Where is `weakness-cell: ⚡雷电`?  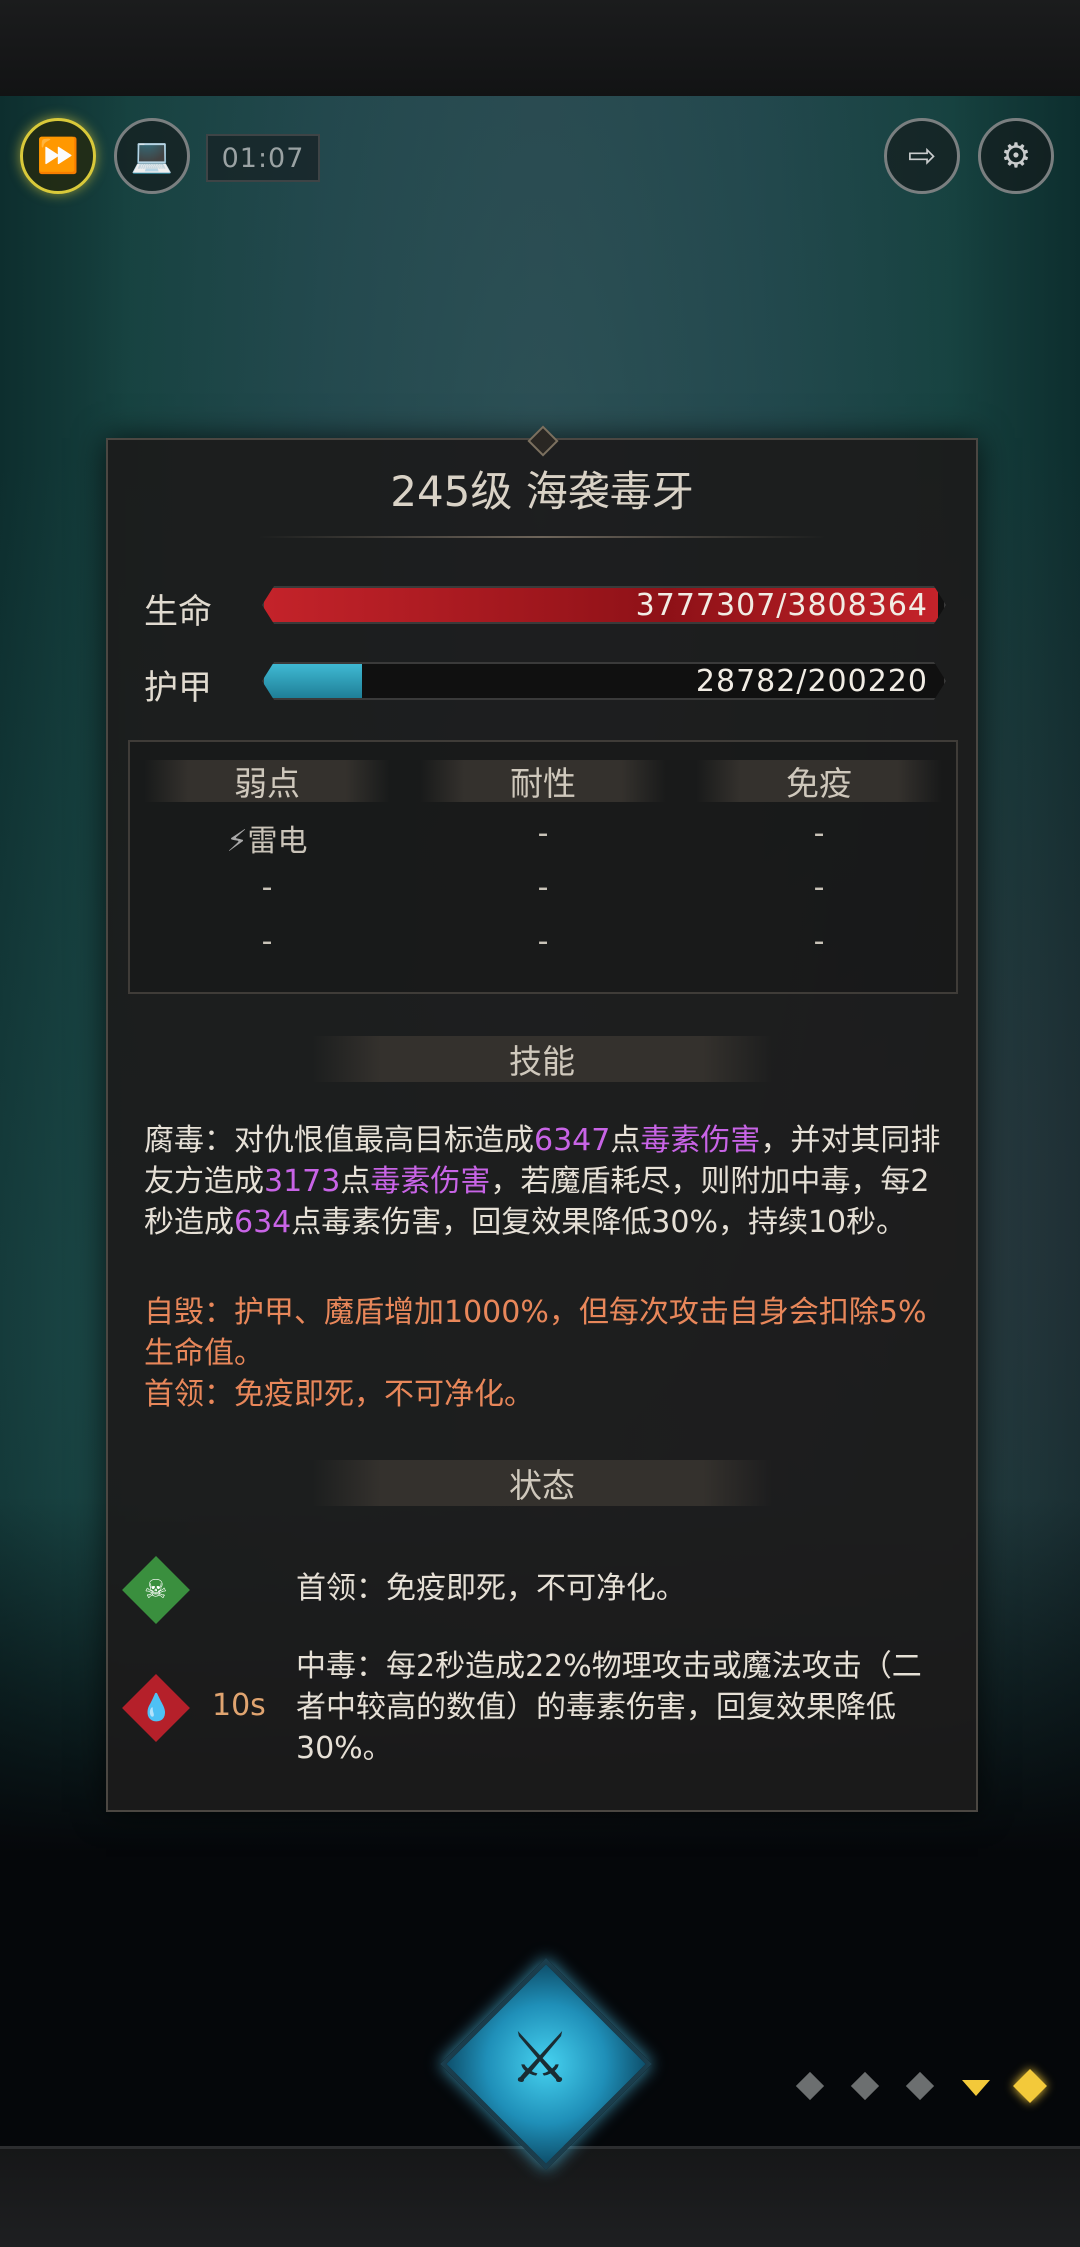 weakness-cell: ⚡雷电 is located at coordinates (267, 838).